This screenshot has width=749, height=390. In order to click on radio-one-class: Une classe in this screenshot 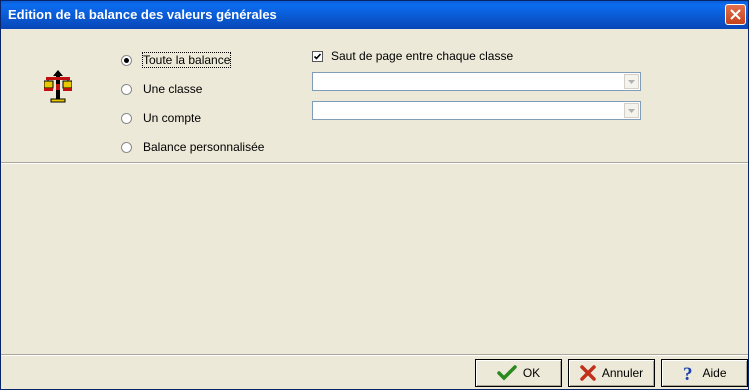, I will do `click(161, 89)`.